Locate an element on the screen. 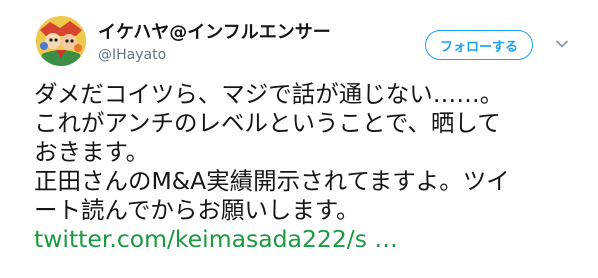 The width and height of the screenshot is (598, 278). avatar is located at coordinates (61, 41).